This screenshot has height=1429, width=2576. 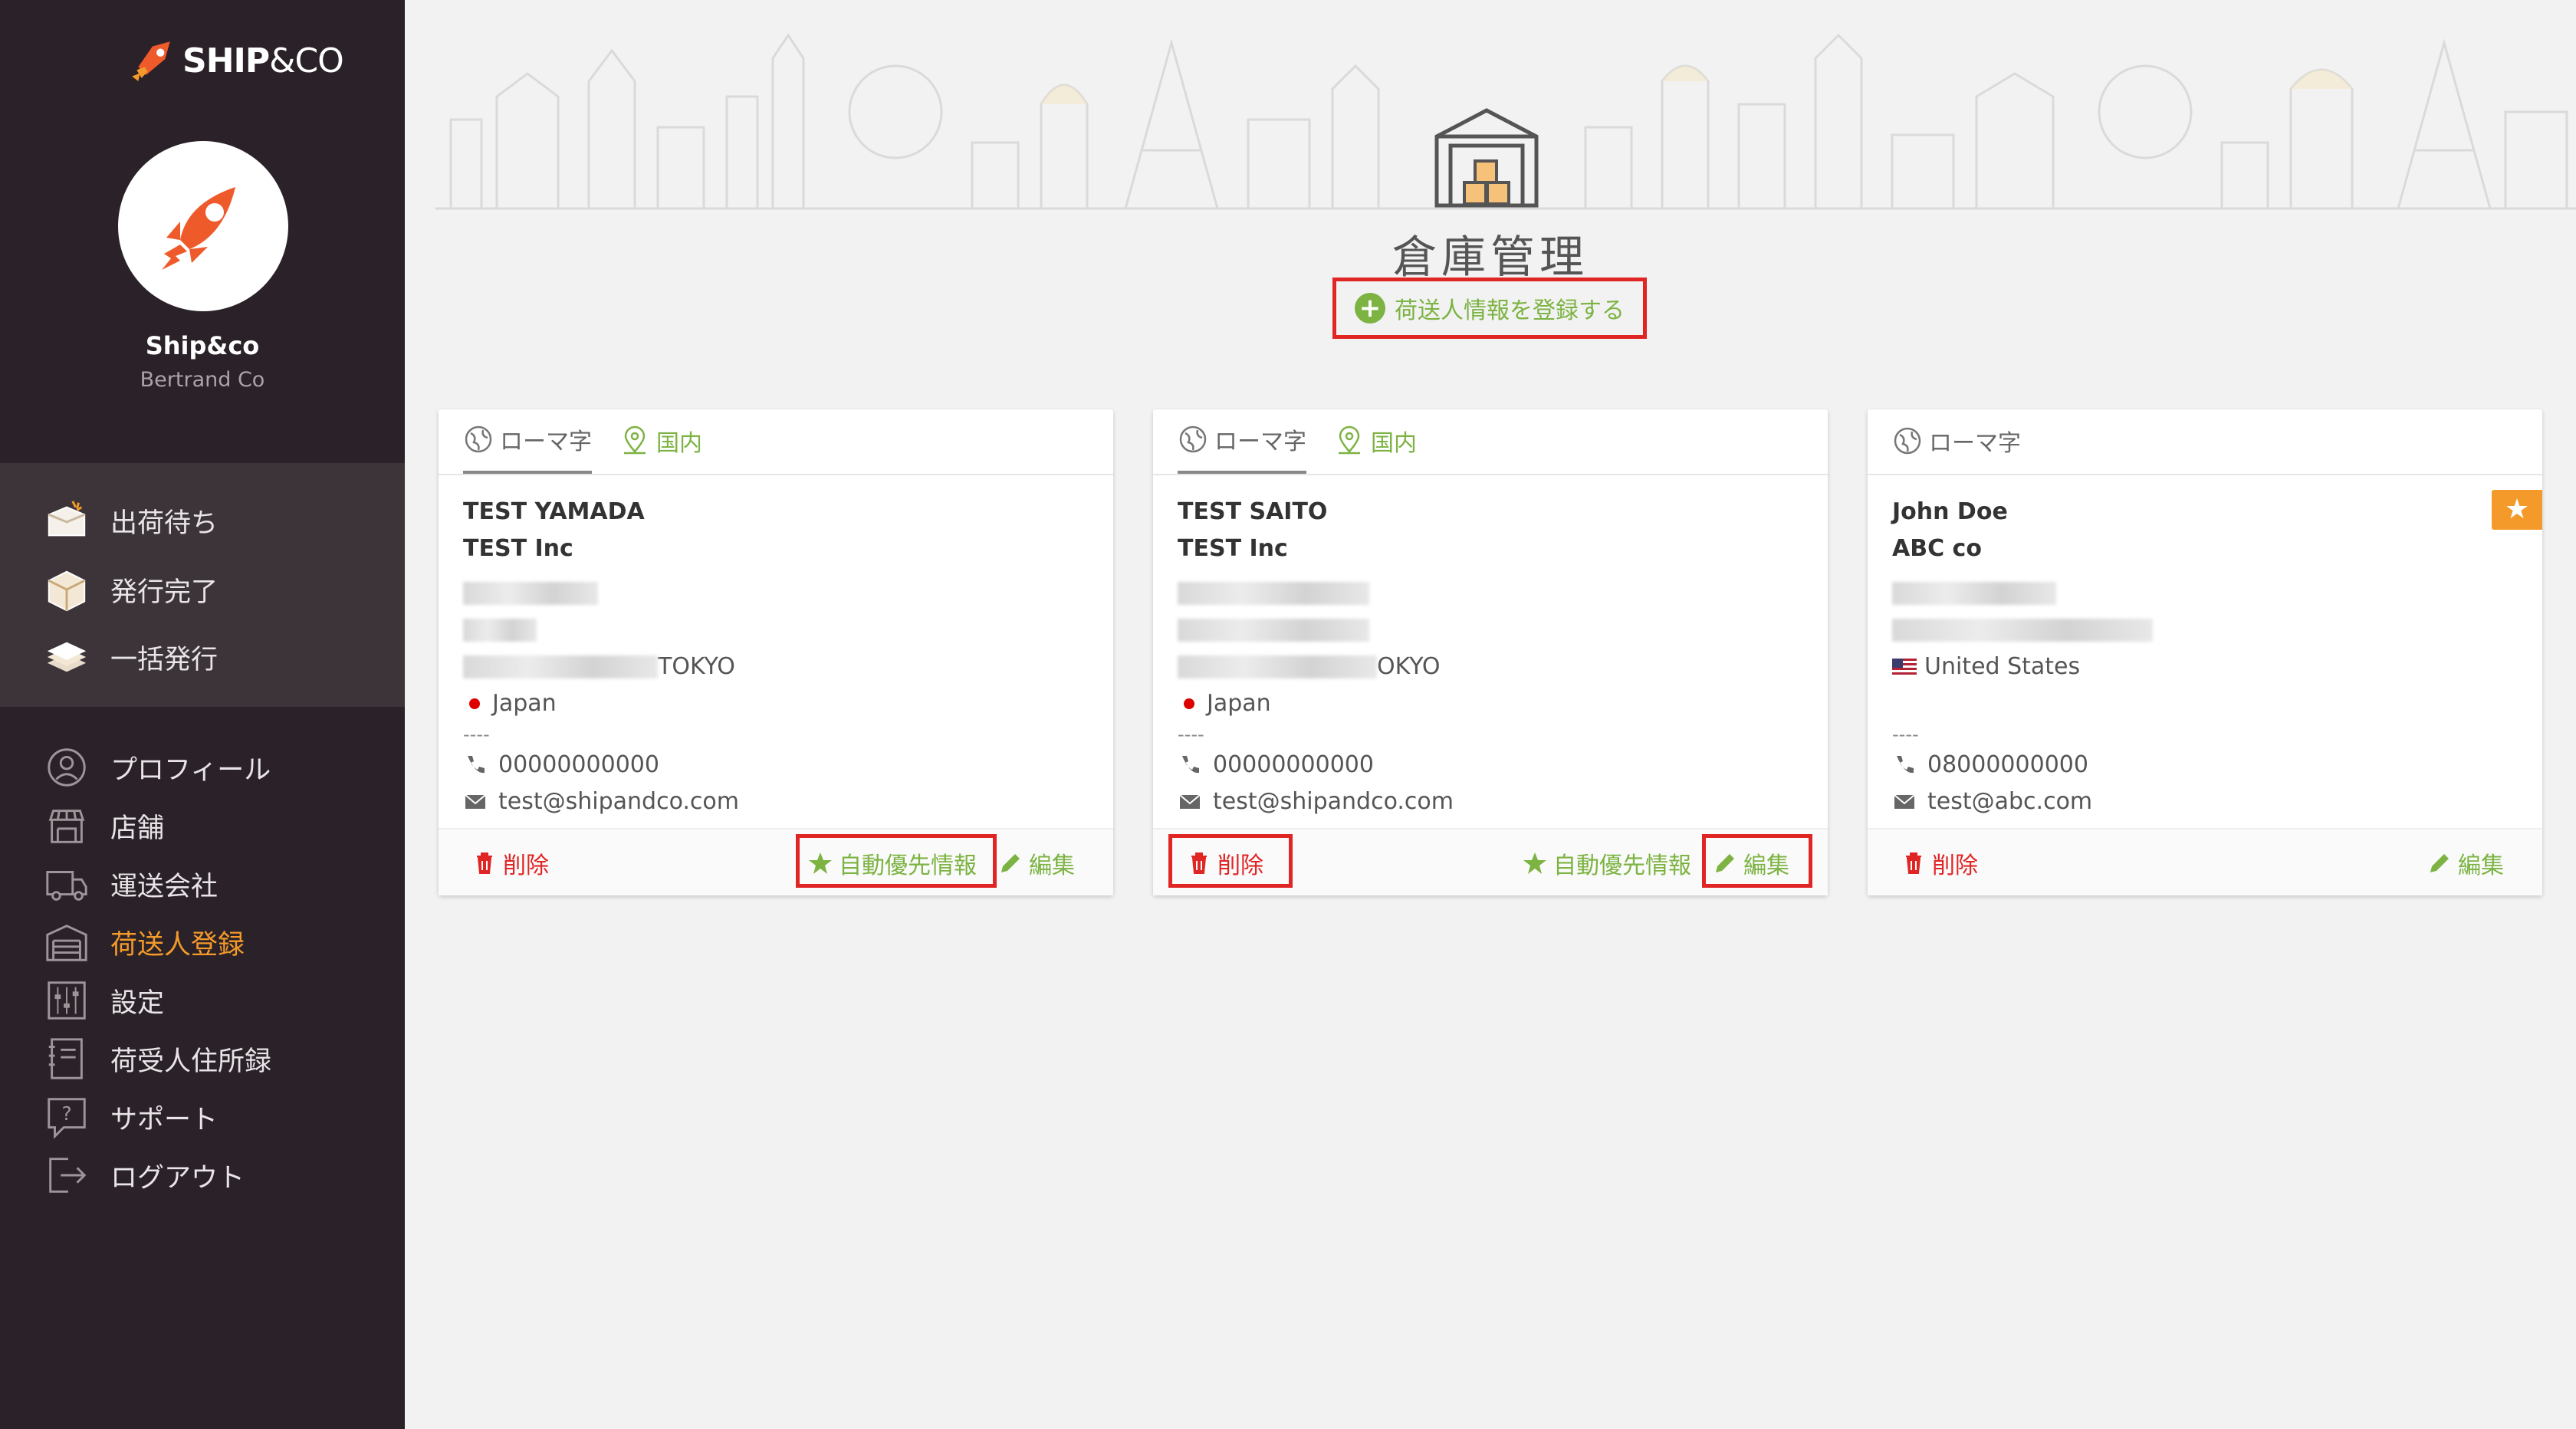 I want to click on card-tabs: ローマ字, so click(x=2205, y=442).